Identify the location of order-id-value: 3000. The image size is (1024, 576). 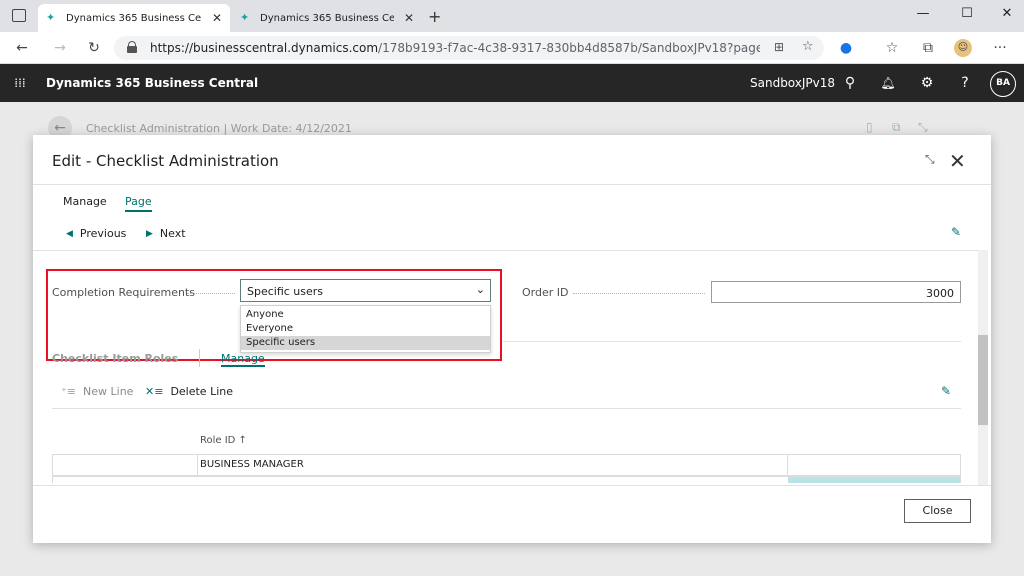
(940, 293).